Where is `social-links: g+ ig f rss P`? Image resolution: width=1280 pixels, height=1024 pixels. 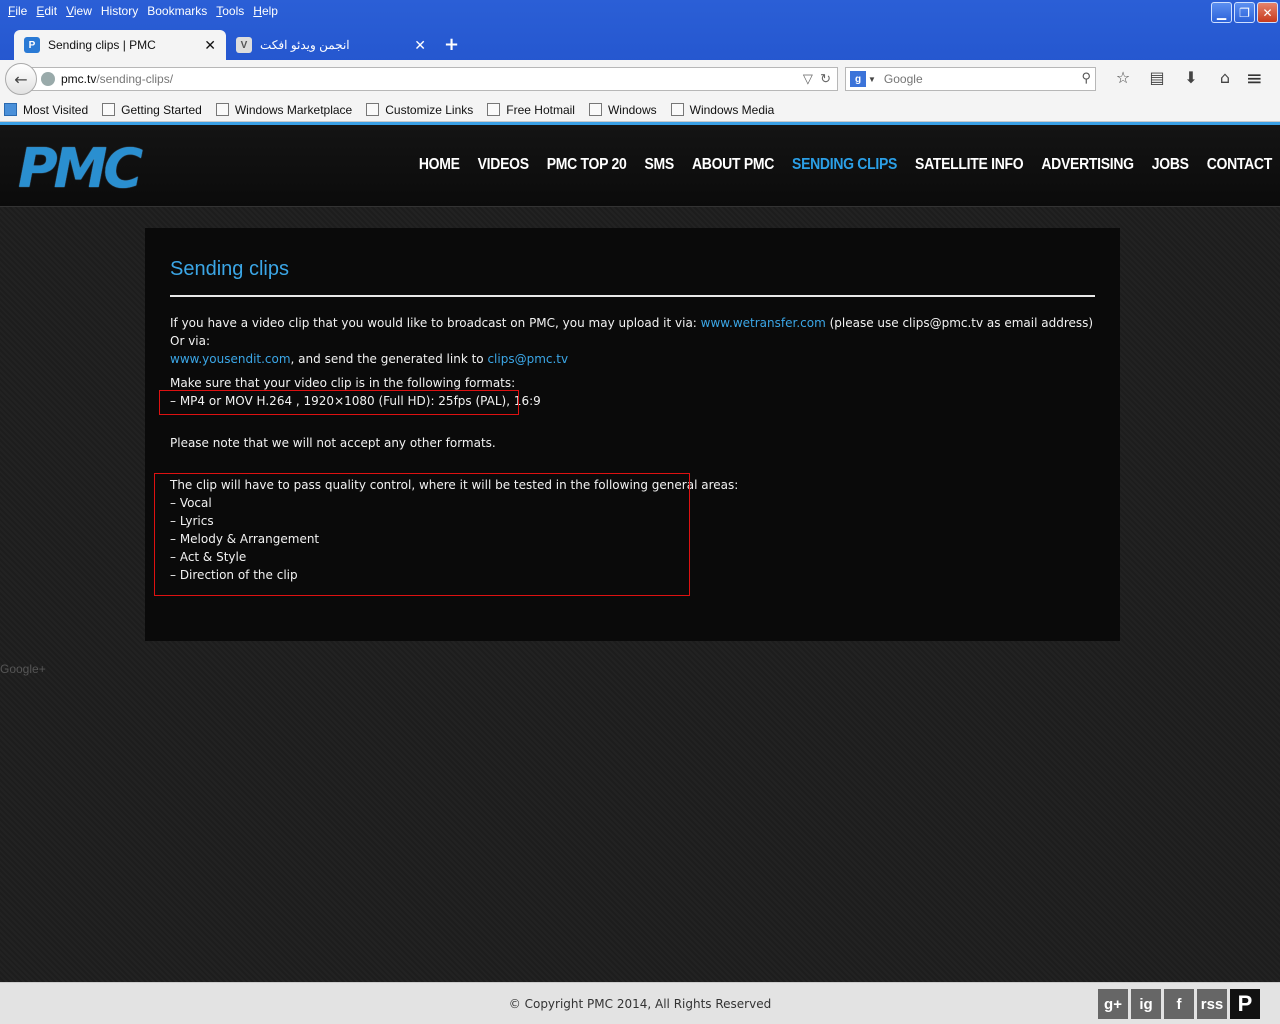 social-links: g+ ig f rss P is located at coordinates (1179, 1004).